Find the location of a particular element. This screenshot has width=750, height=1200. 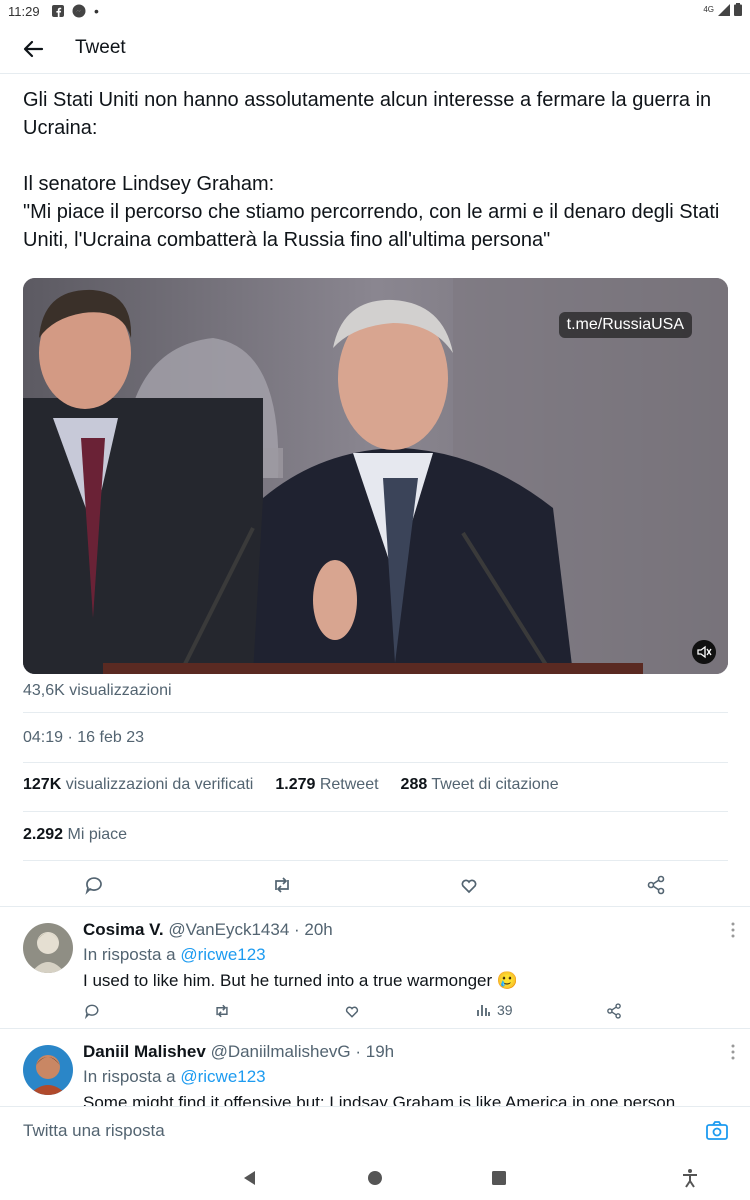

reply-button is located at coordinates (92, 1011).